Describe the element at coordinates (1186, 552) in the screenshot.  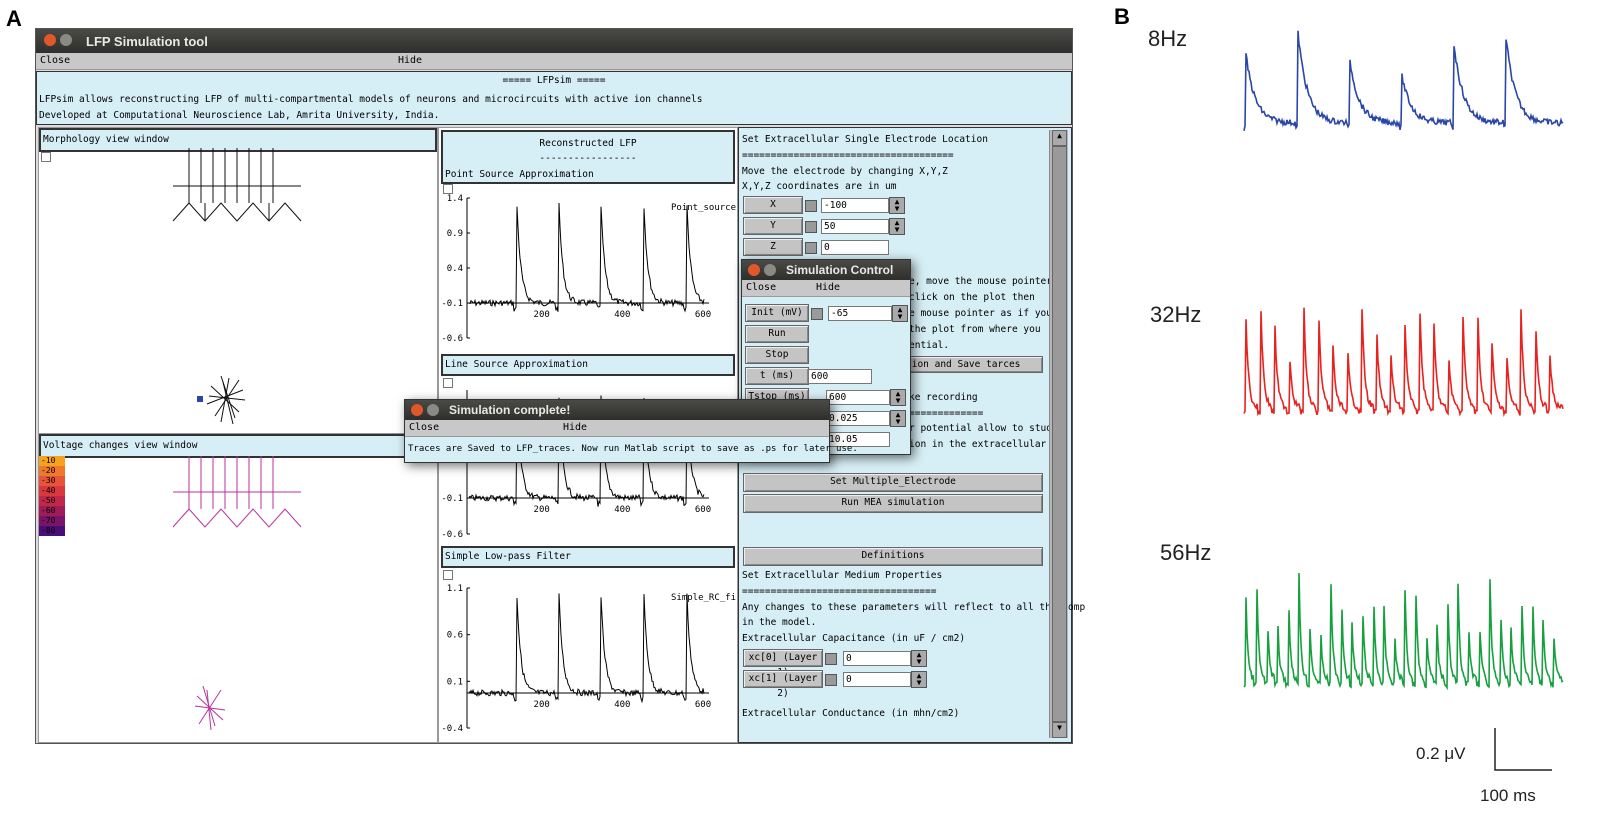
I see `trace-label-56hz: 56Hz` at that location.